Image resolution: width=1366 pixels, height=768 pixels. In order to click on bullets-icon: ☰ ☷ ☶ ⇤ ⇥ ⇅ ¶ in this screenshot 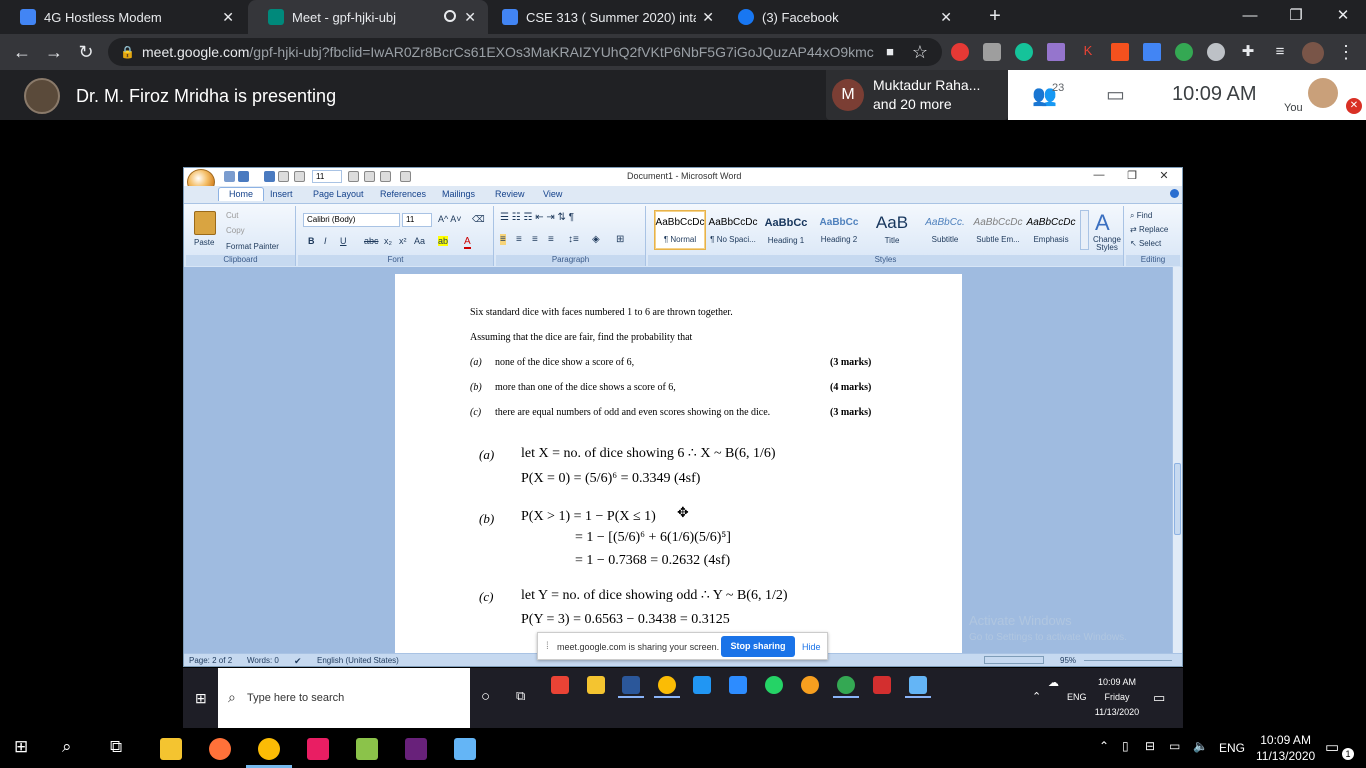, I will do `click(537, 217)`.